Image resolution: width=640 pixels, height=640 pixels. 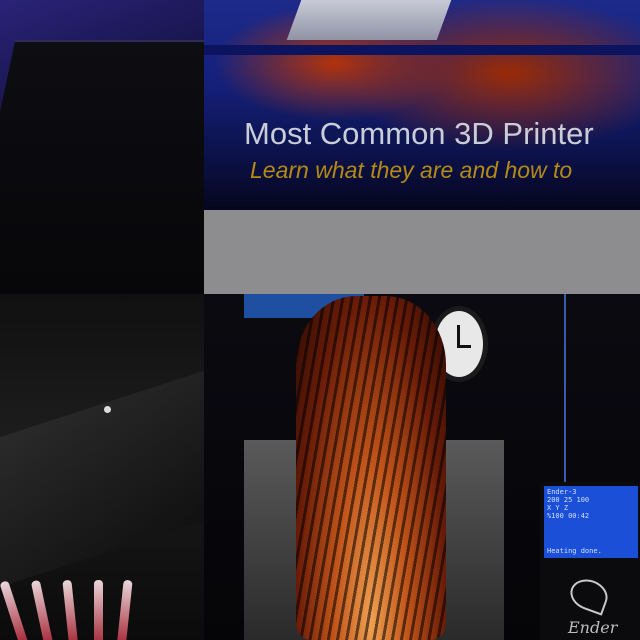 What do you see at coordinates (422, 252) in the screenshot?
I see `grey-strip` at bounding box center [422, 252].